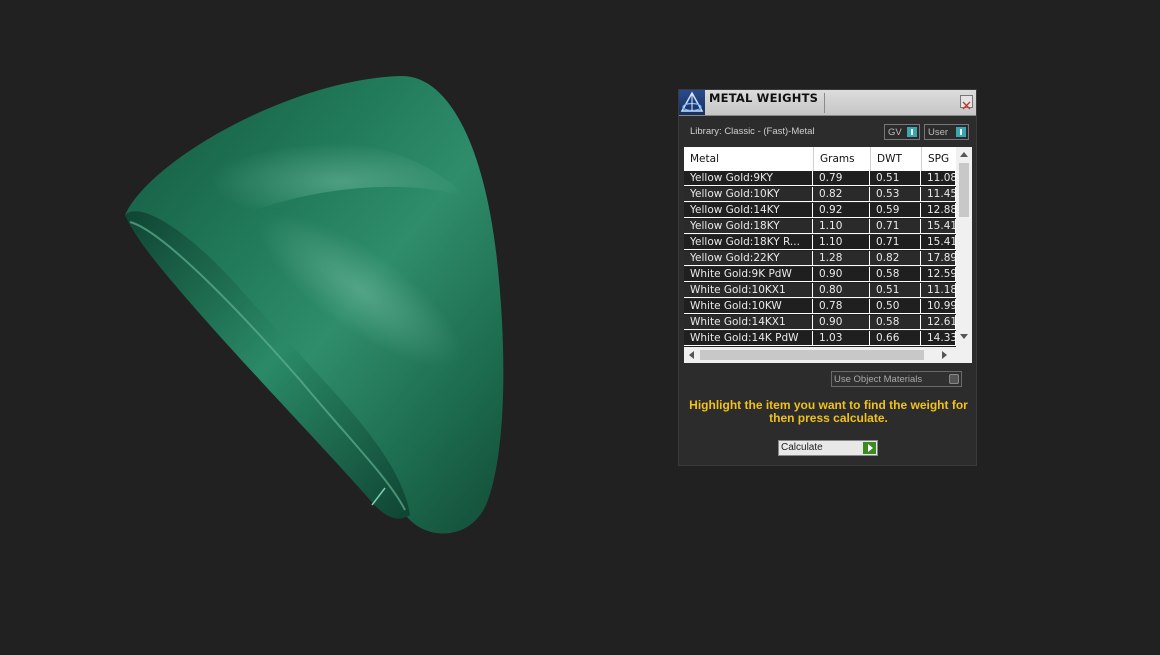 This screenshot has height=655, width=1160. I want to click on dwt-cell: 0.50, so click(895, 306).